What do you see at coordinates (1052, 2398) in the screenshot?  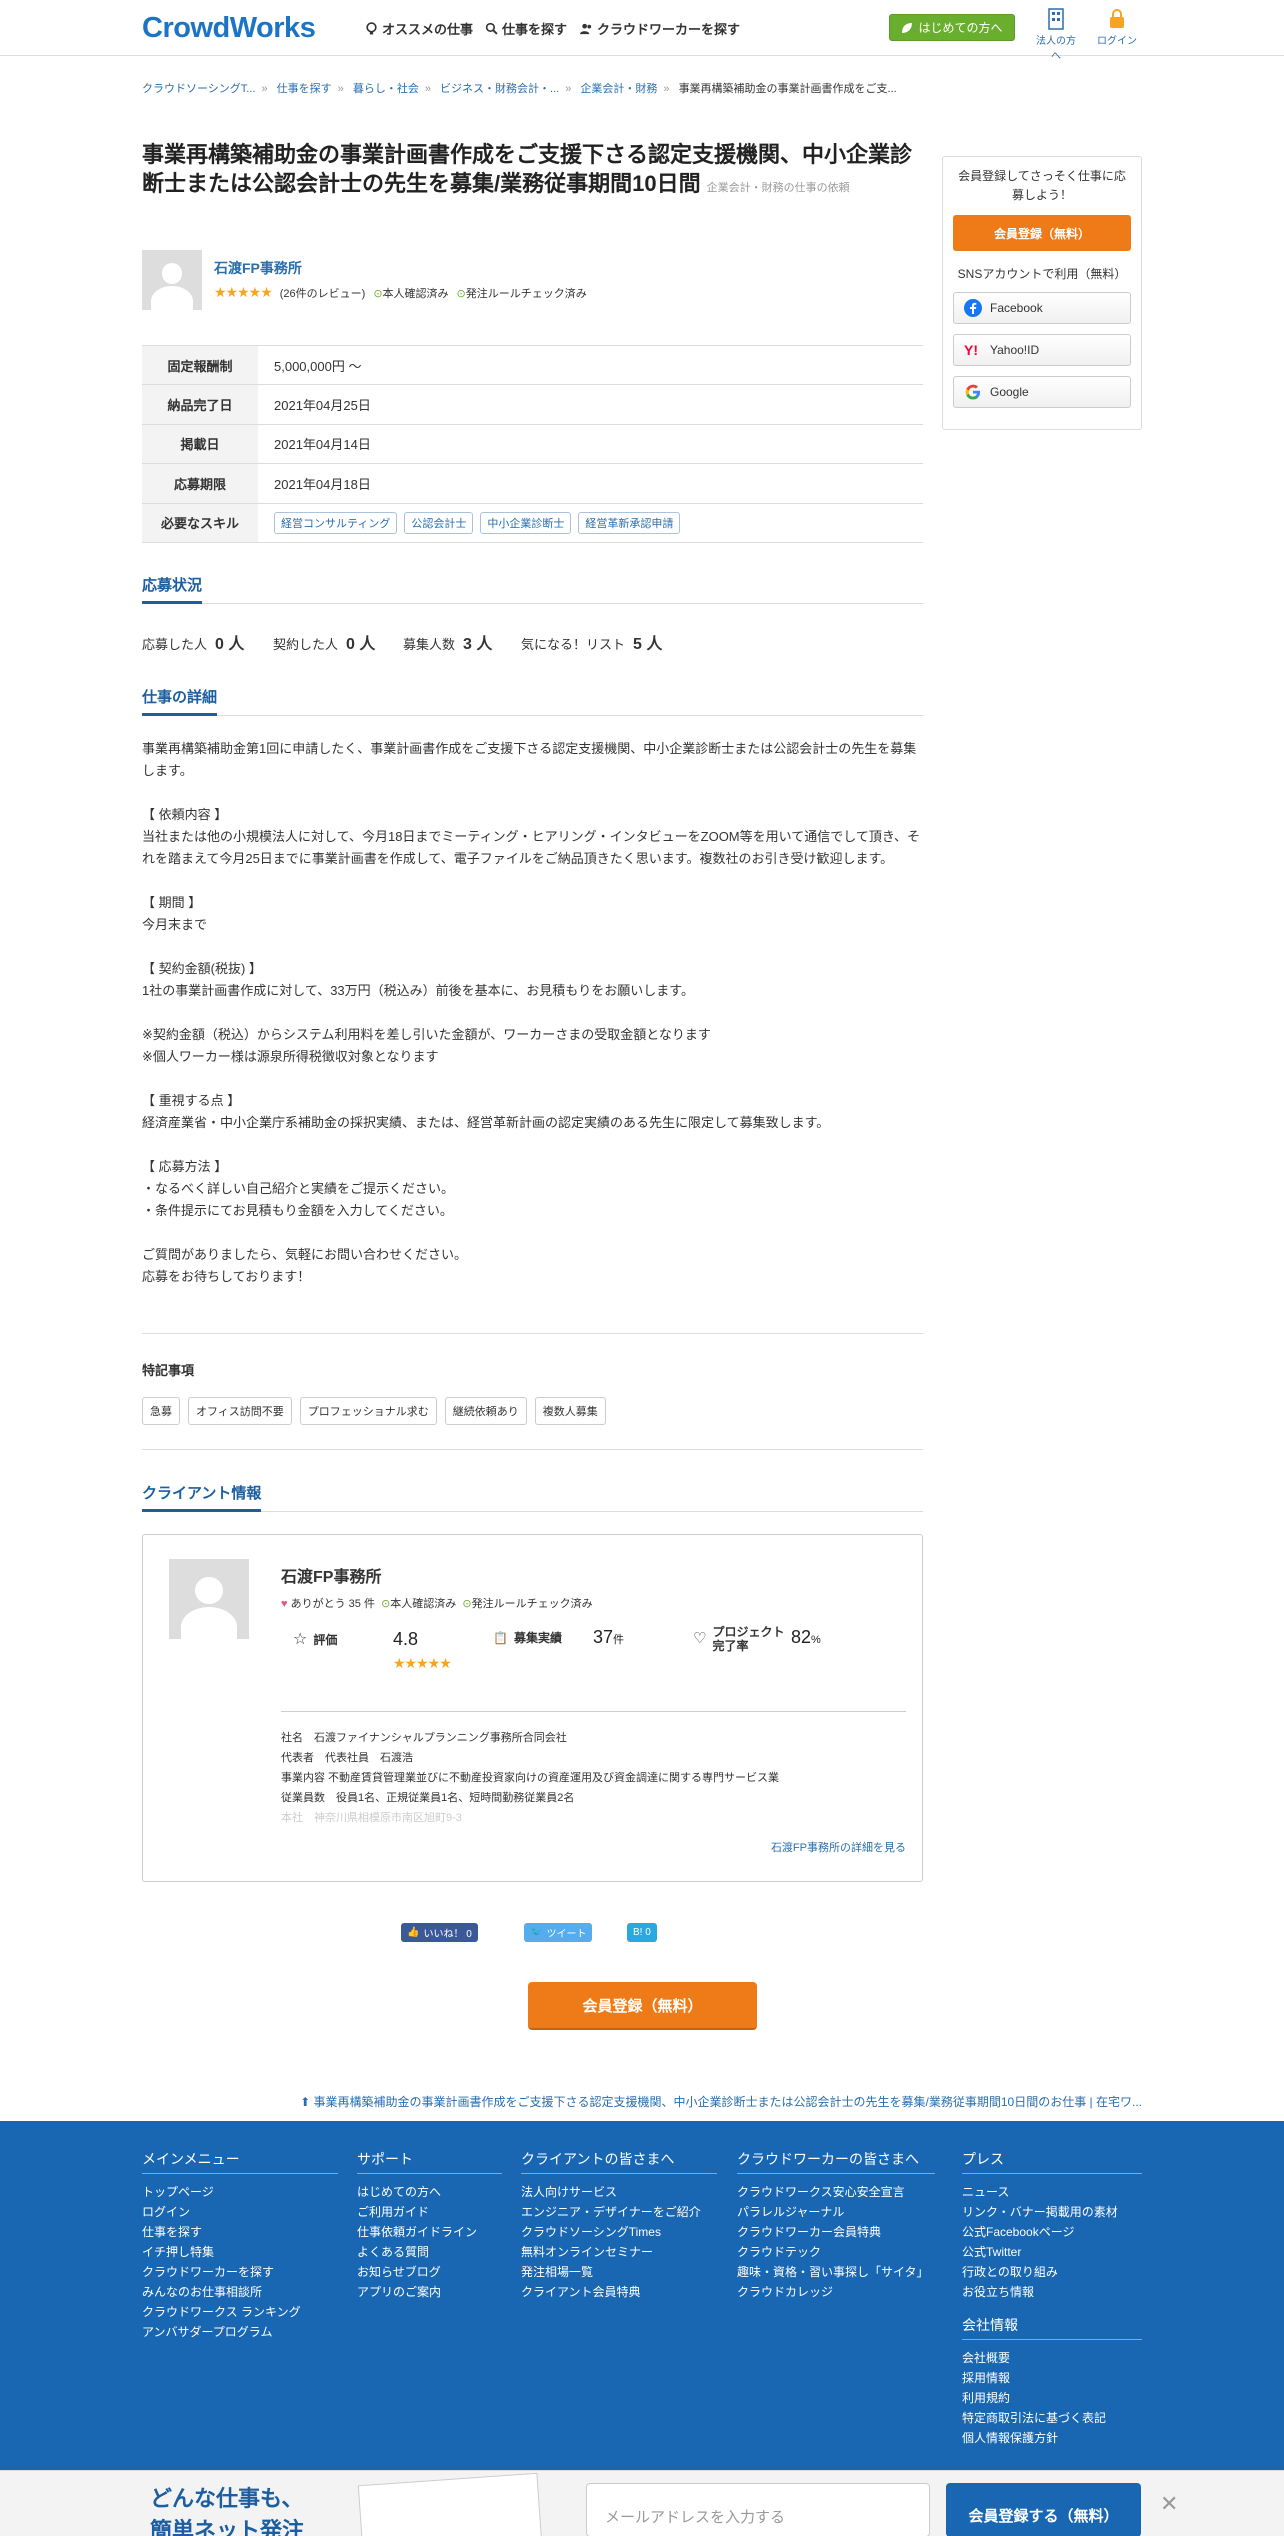 I see `footer-link: 利用規約` at bounding box center [1052, 2398].